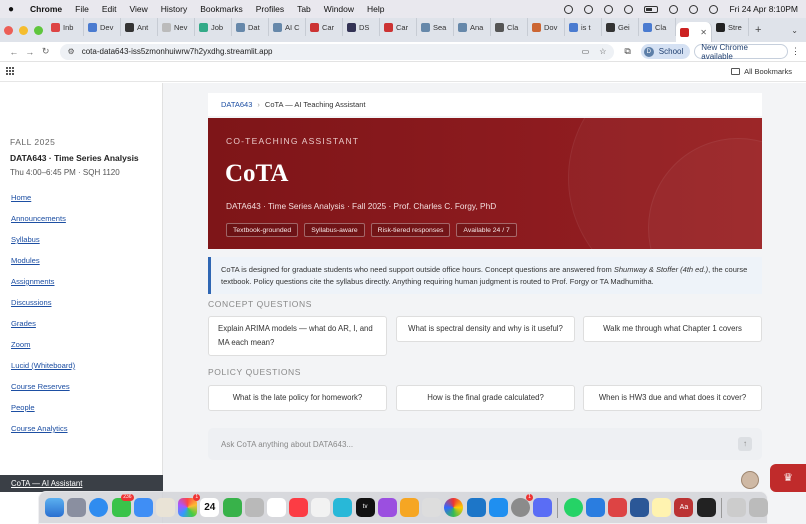 This screenshot has height=524, width=806. Describe the element at coordinates (38, 30) in the screenshot. I see `window-zoom-button` at that location.